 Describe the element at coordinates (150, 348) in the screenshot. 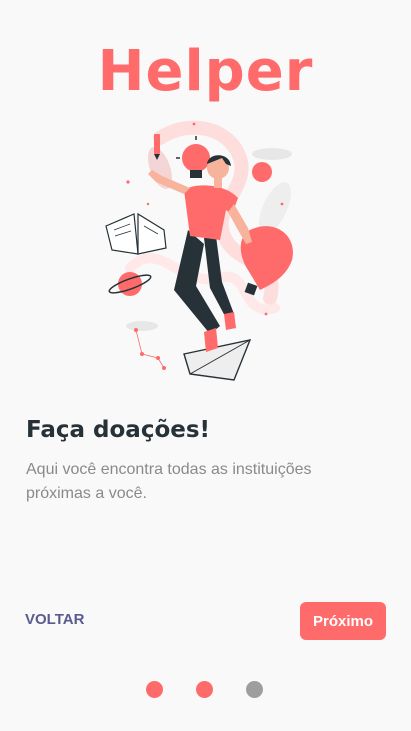

I see `constellation-icon` at that location.